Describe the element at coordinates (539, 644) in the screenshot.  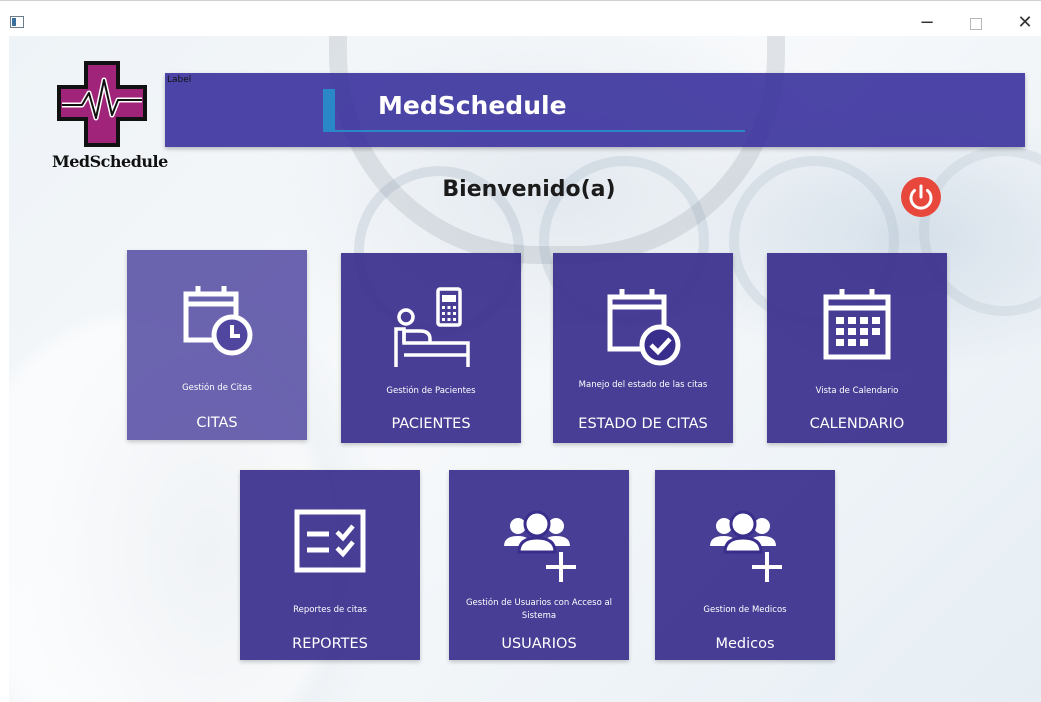
I see `tile-title: USUARIOS` at that location.